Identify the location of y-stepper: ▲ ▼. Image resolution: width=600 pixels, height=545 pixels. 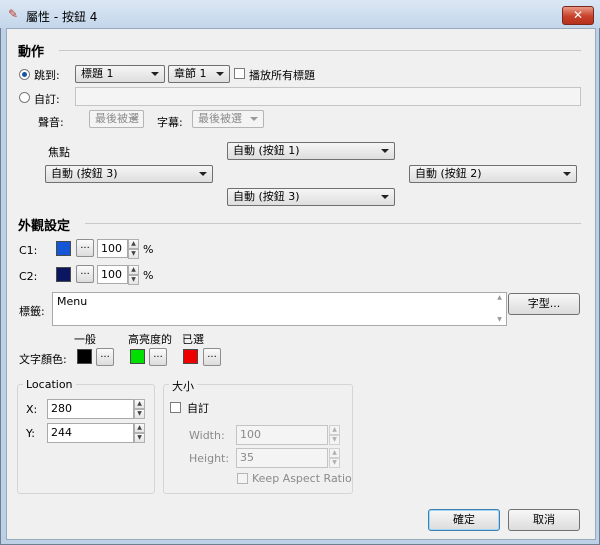
(139, 433).